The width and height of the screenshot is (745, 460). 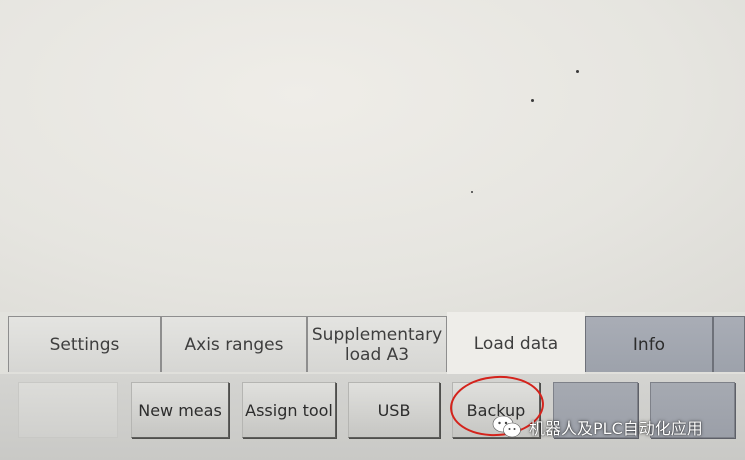 I want to click on tab-axis-ranges: Axis ranges, so click(x=234, y=344).